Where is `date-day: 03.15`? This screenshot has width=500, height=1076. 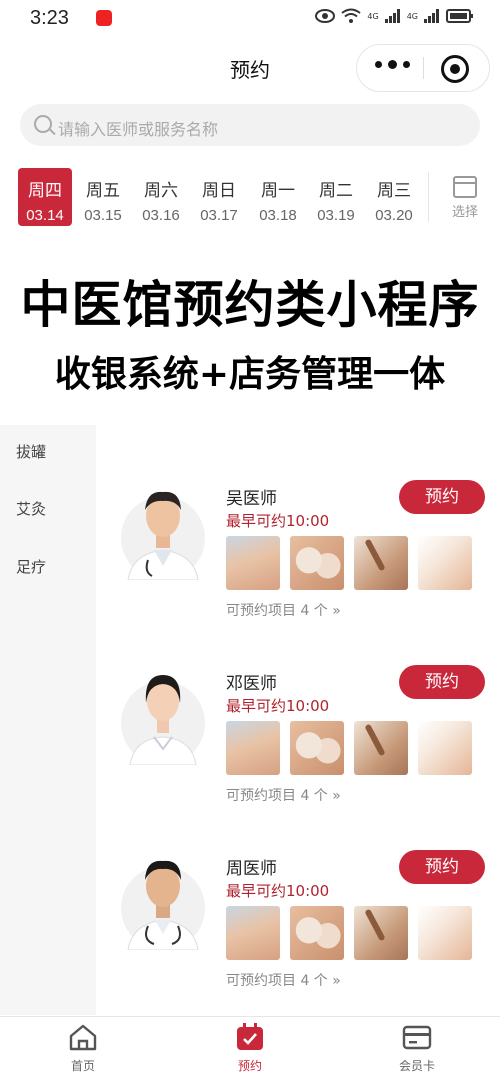
date-day: 03.15 is located at coordinates (103, 215).